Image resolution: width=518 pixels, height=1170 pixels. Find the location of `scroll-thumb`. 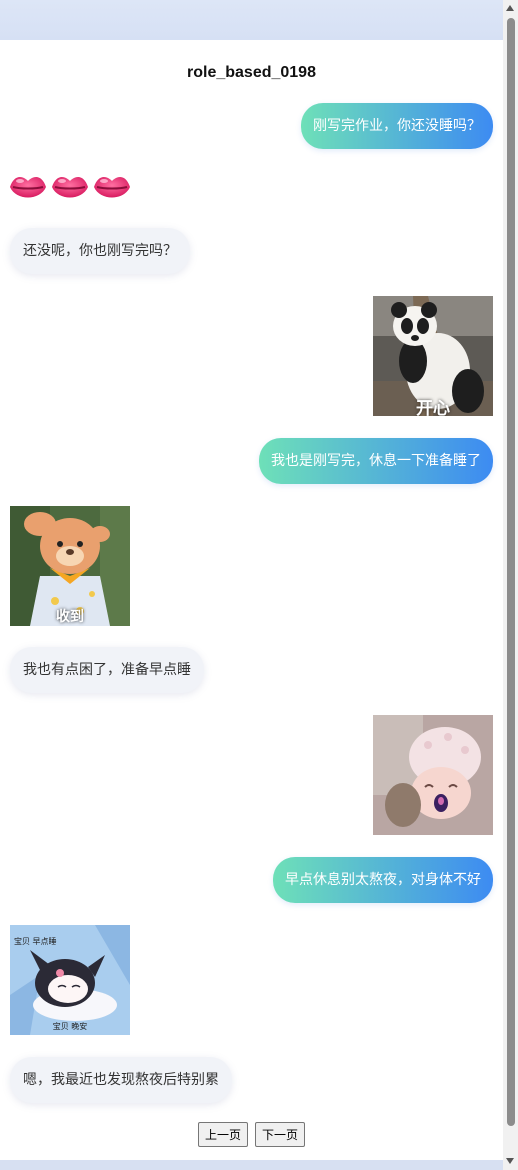

scroll-thumb is located at coordinates (511, 572).